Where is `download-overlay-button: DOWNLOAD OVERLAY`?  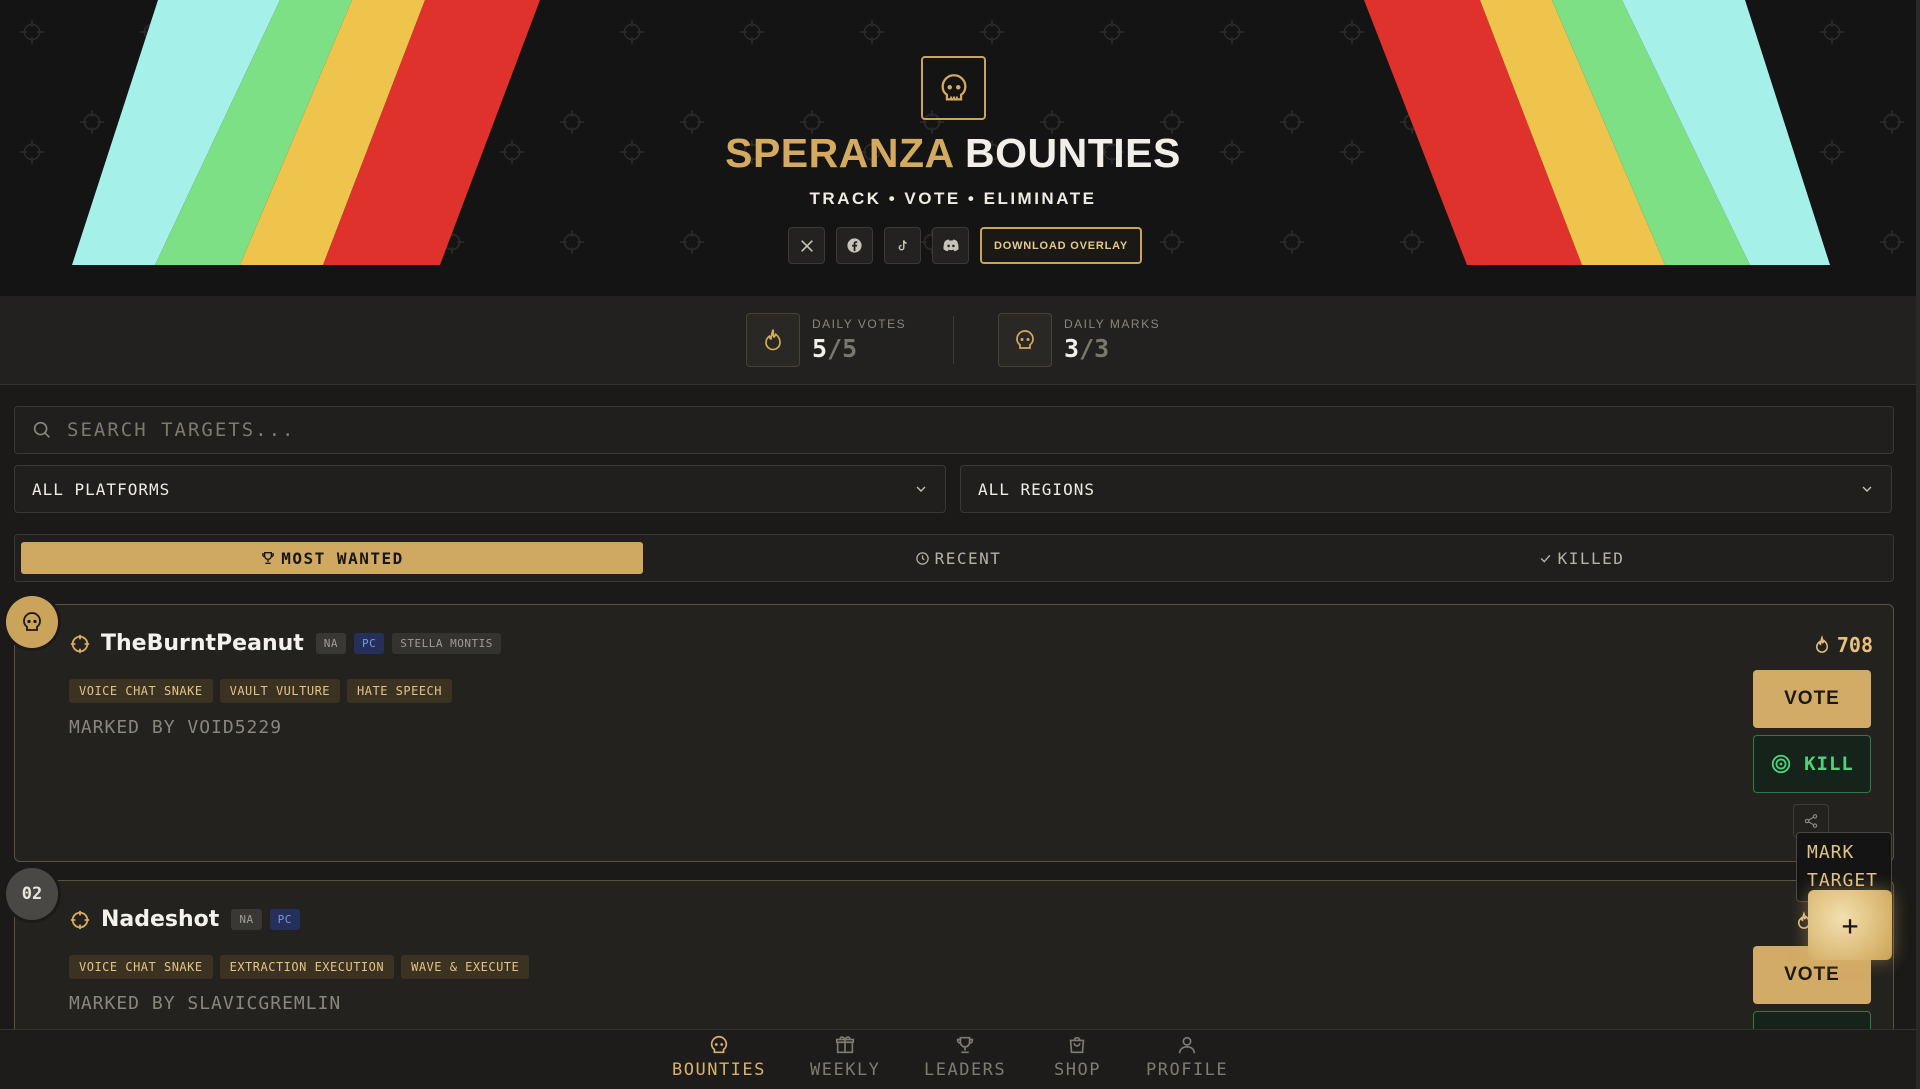 download-overlay-button: DOWNLOAD OVERLAY is located at coordinates (1061, 245).